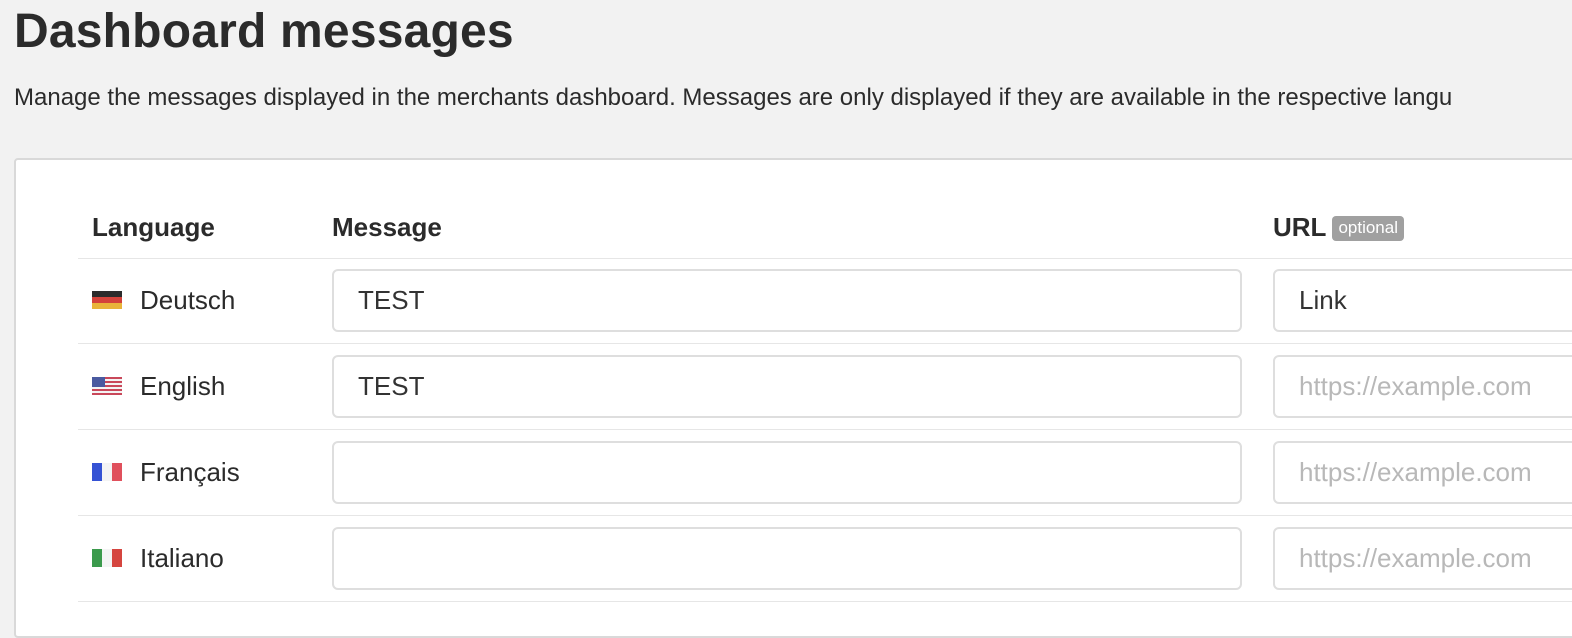 This screenshot has width=1572, height=638. What do you see at coordinates (188, 300) in the screenshot?
I see `language-name: Deutsch` at bounding box center [188, 300].